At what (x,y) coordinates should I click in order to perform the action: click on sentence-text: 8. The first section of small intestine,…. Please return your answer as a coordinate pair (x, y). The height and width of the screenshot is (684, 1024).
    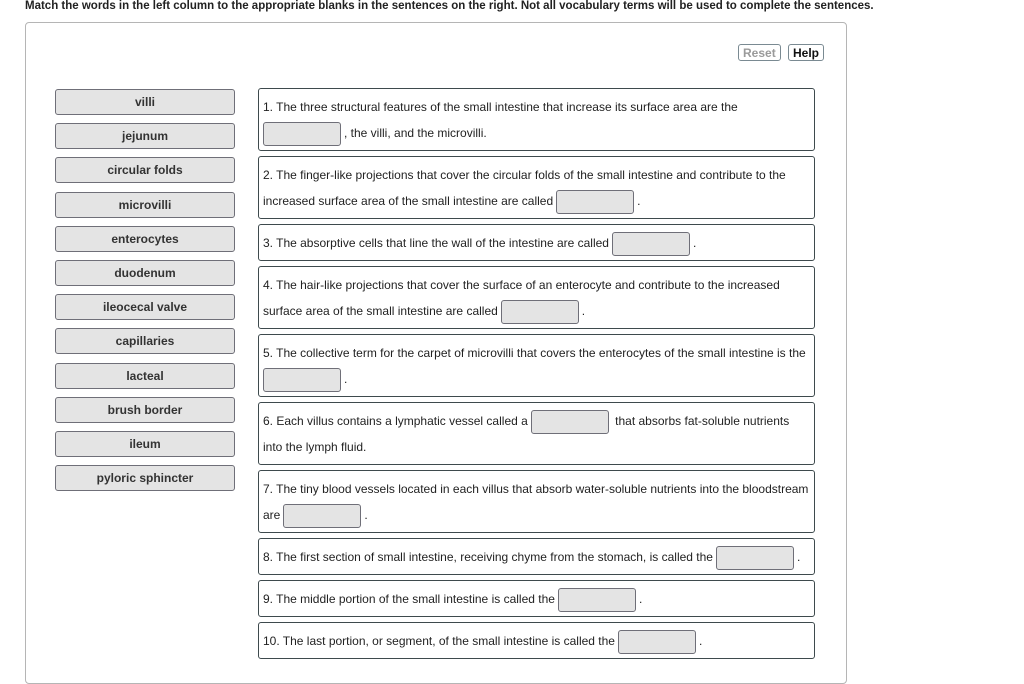
    Looking at the image, I should click on (488, 557).